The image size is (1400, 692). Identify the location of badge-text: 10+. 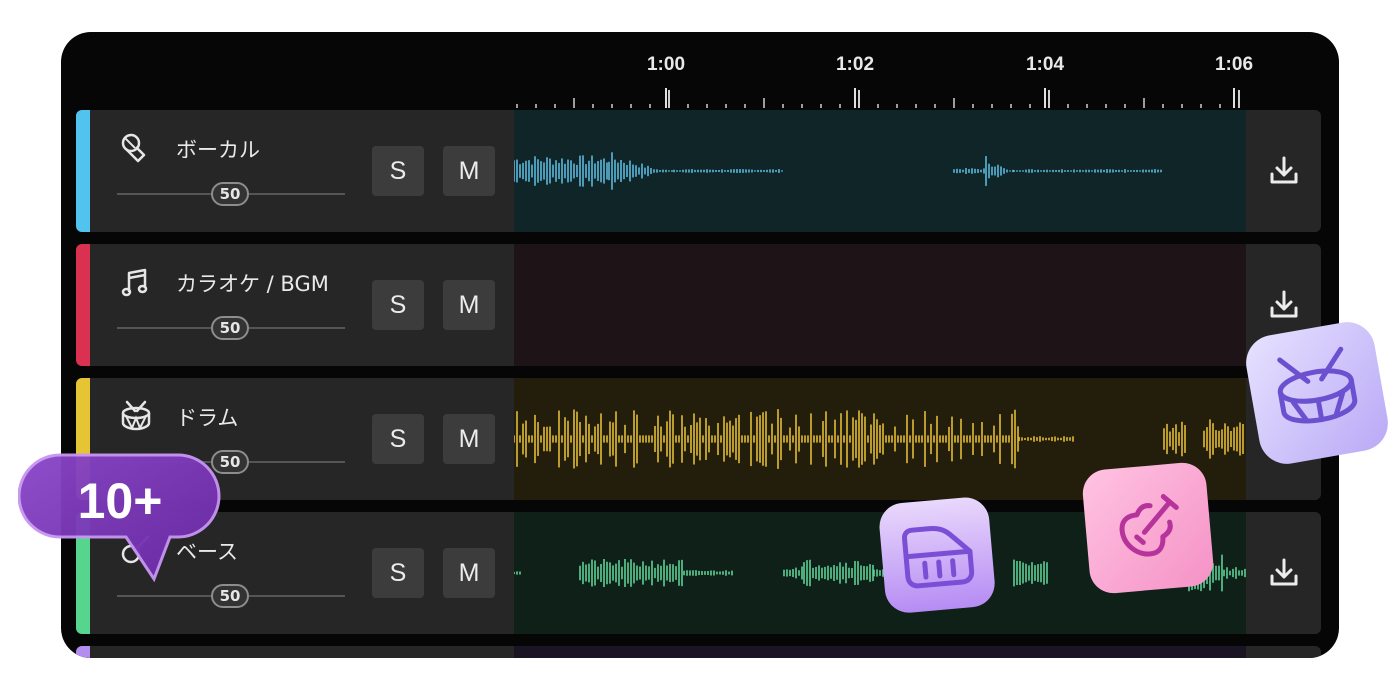
(120, 501).